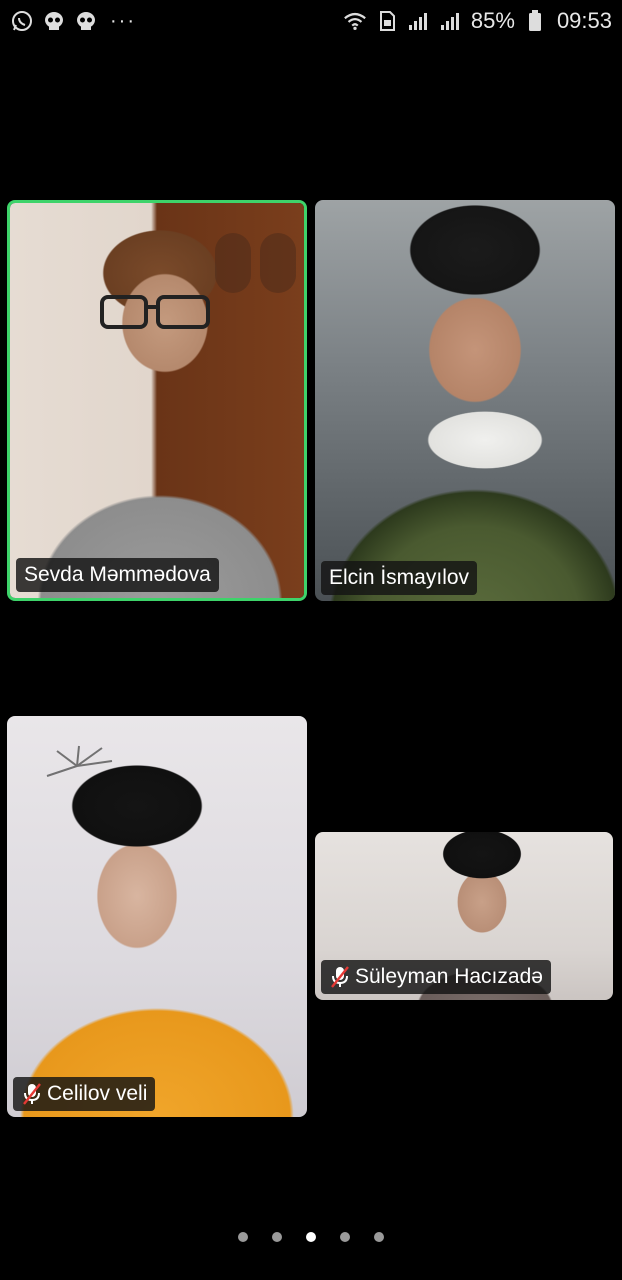  What do you see at coordinates (387, 21) in the screenshot?
I see `sim-card-icon` at bounding box center [387, 21].